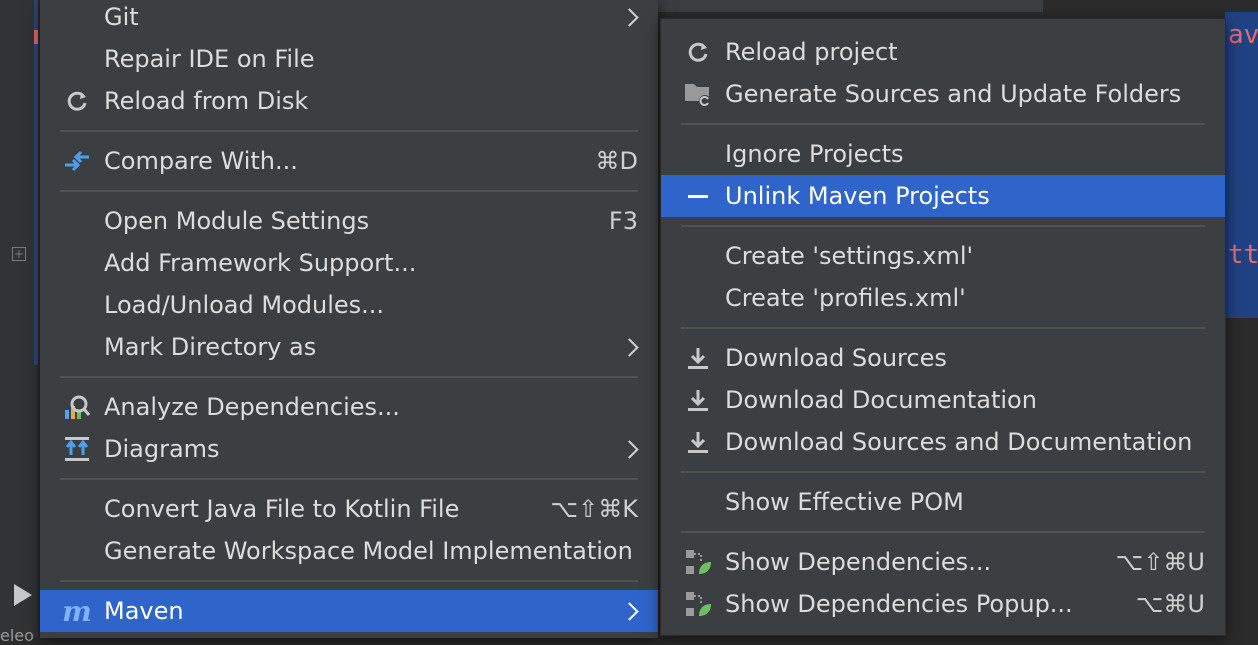 Image resolution: width=1258 pixels, height=645 pixels. What do you see at coordinates (77, 449) in the screenshot?
I see `diagram-icon` at bounding box center [77, 449].